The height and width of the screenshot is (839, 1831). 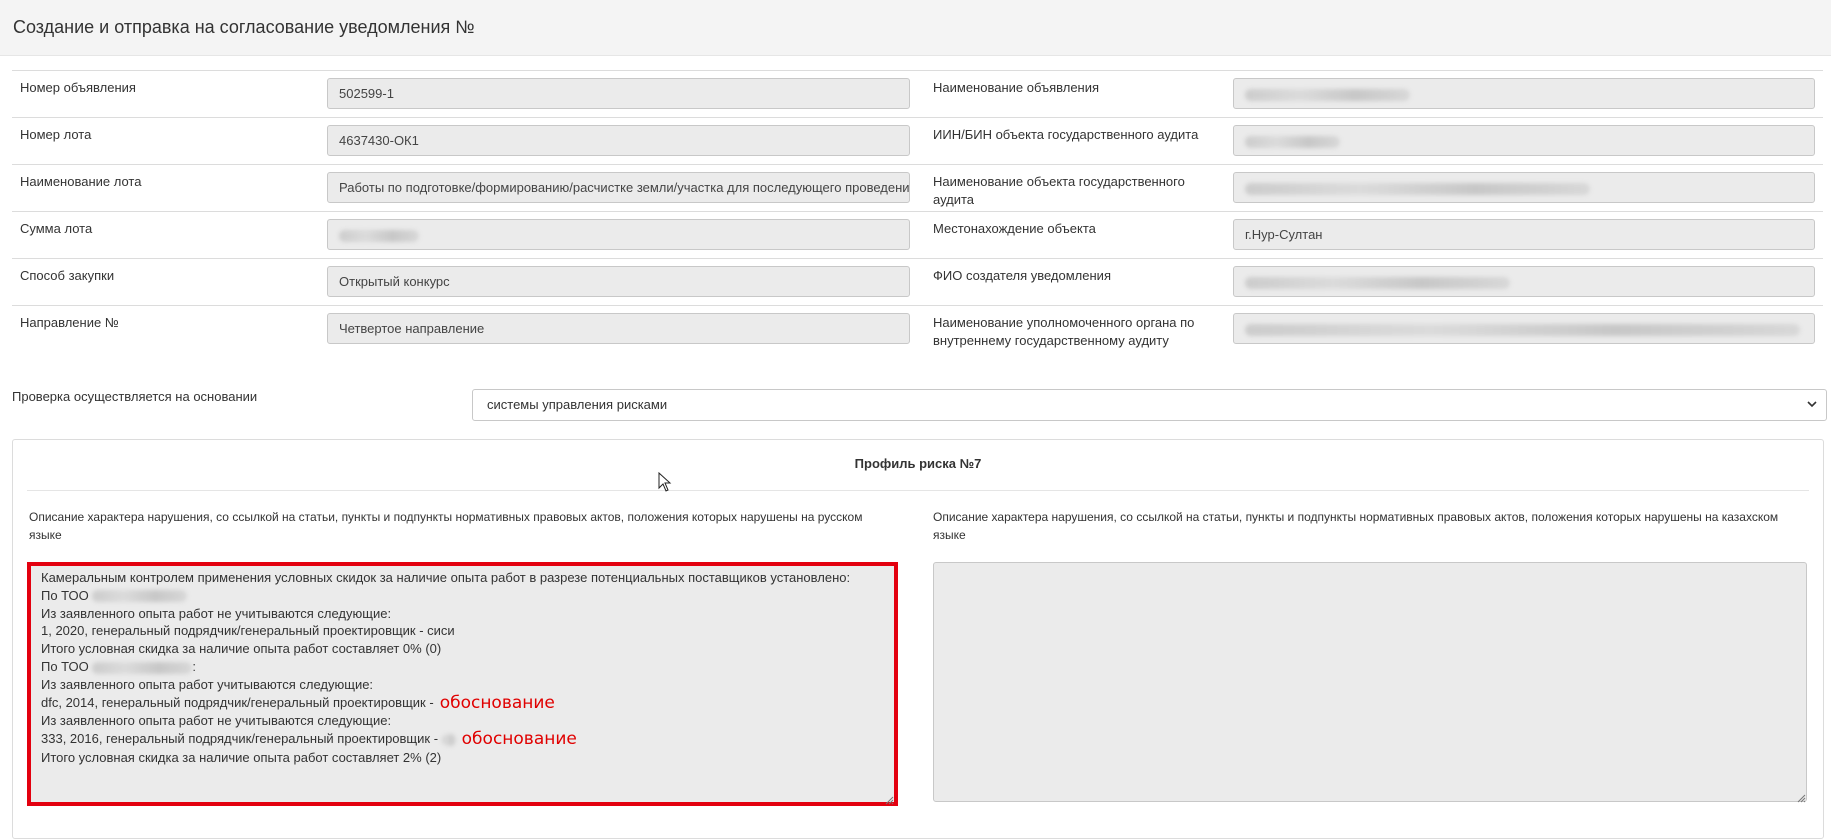 I want to click on direction-label: Направление №, so click(x=69, y=322).